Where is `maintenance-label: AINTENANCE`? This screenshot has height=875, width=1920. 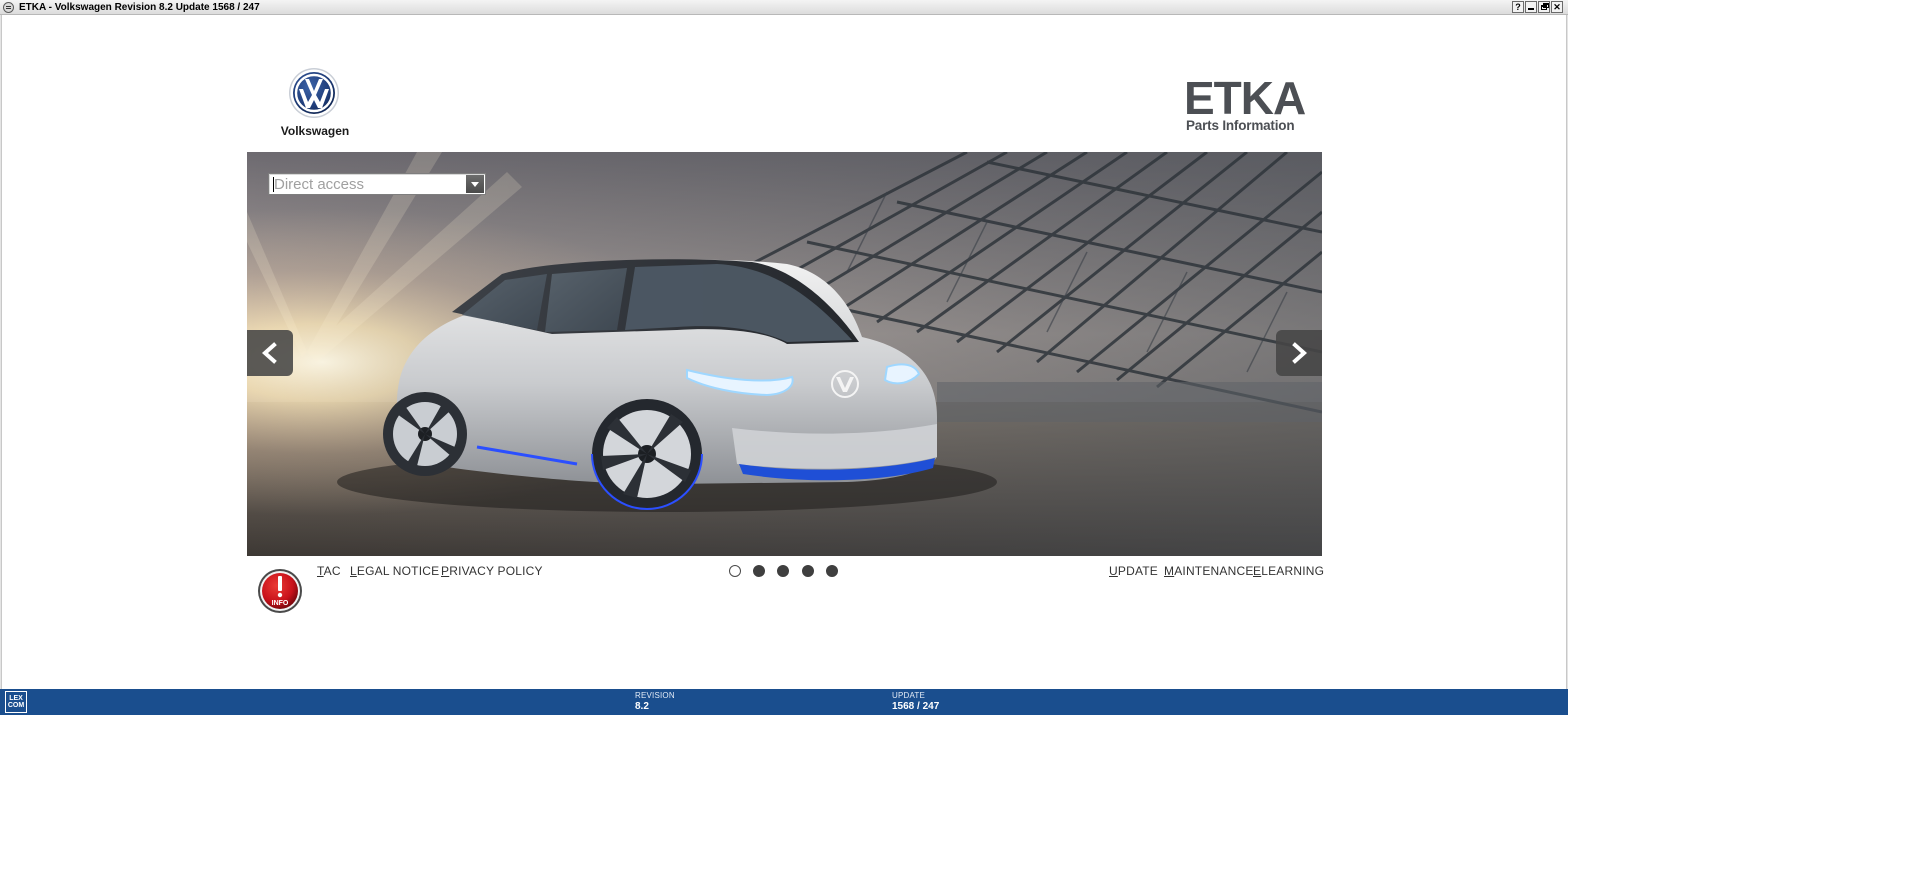 maintenance-label: AINTENANCE is located at coordinates (1214, 571).